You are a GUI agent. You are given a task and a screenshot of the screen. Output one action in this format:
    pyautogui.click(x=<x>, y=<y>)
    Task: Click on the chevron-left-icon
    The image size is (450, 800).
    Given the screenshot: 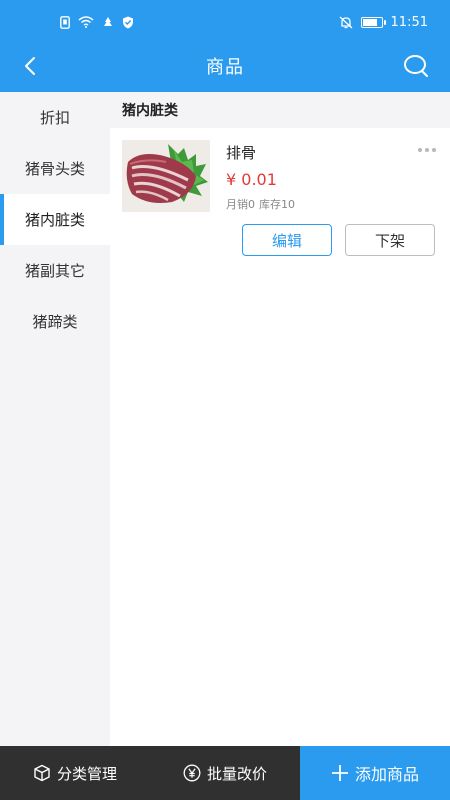 What is the action you would take?
    pyautogui.click(x=30, y=66)
    